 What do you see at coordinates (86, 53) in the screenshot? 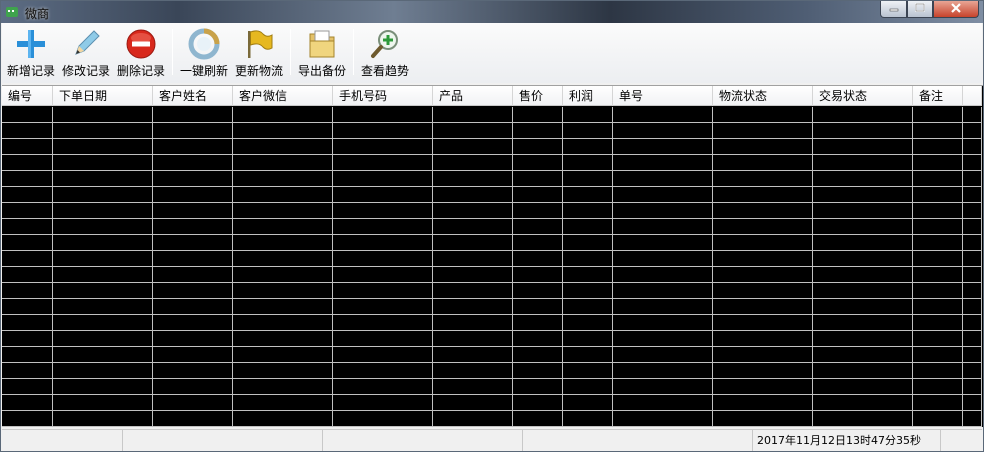
I see `edit-record-button: 修改记录` at bounding box center [86, 53].